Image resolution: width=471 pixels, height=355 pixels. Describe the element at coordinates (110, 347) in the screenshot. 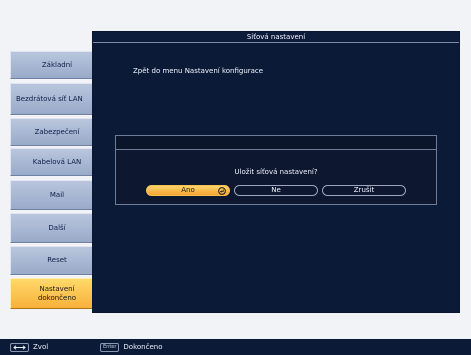

I see `enter-key-icon: Enter` at that location.